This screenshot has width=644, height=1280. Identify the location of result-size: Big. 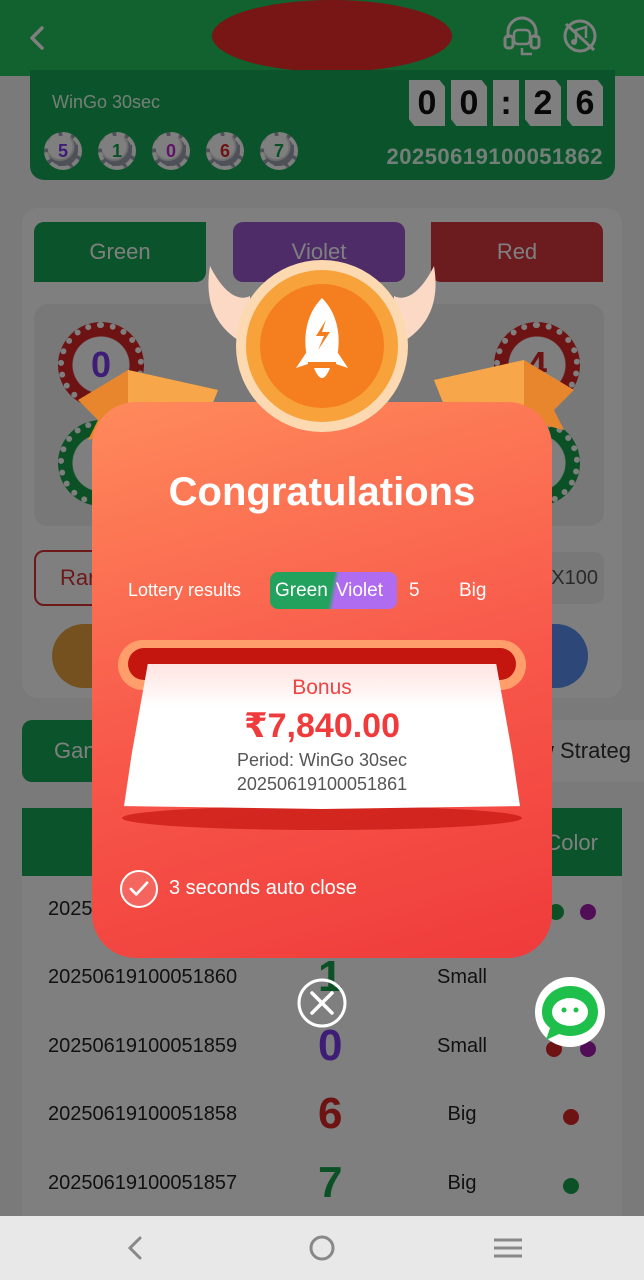
(473, 590).